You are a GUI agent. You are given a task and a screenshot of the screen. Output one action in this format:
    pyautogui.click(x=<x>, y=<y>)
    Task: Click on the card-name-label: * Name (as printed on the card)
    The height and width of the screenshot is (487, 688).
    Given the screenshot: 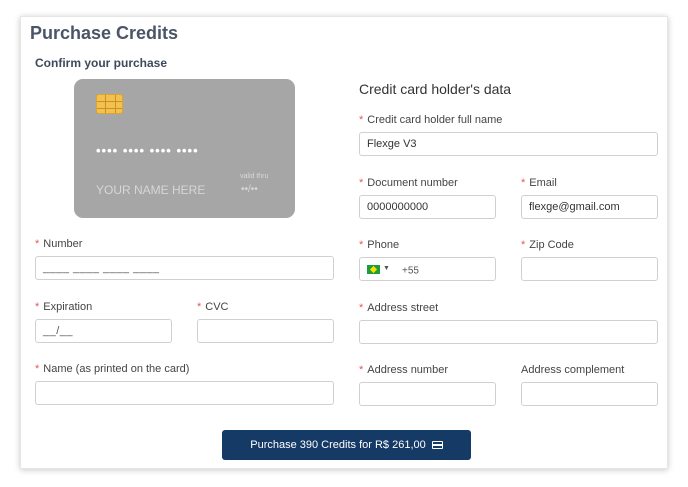 What is the action you would take?
    pyautogui.click(x=112, y=369)
    